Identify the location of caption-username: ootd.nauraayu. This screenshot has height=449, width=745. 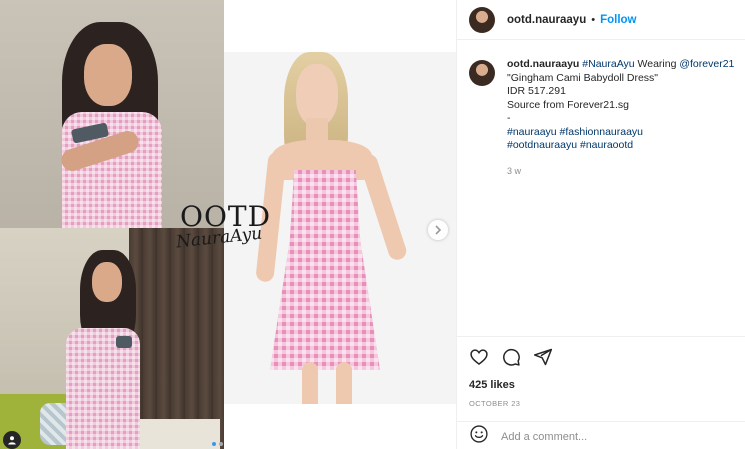
(543, 64).